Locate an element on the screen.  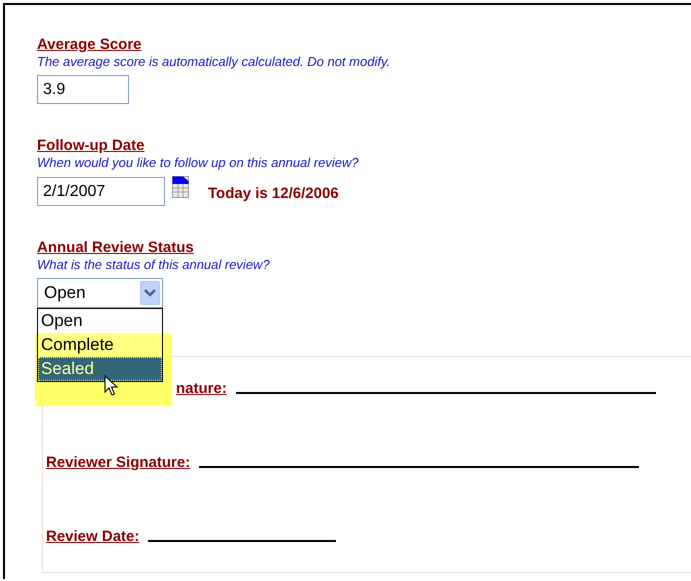
dropdown-option: Complete is located at coordinates (100, 345).